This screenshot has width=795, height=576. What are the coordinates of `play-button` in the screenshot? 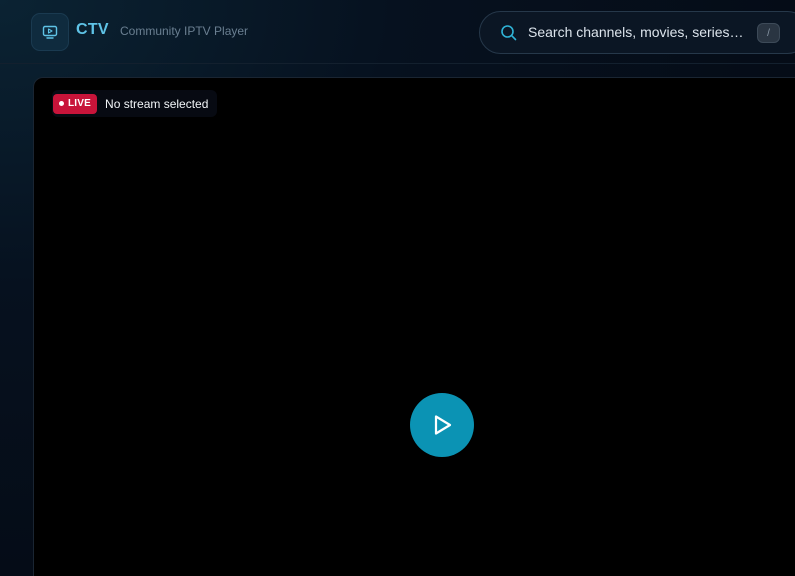 It's located at (442, 425).